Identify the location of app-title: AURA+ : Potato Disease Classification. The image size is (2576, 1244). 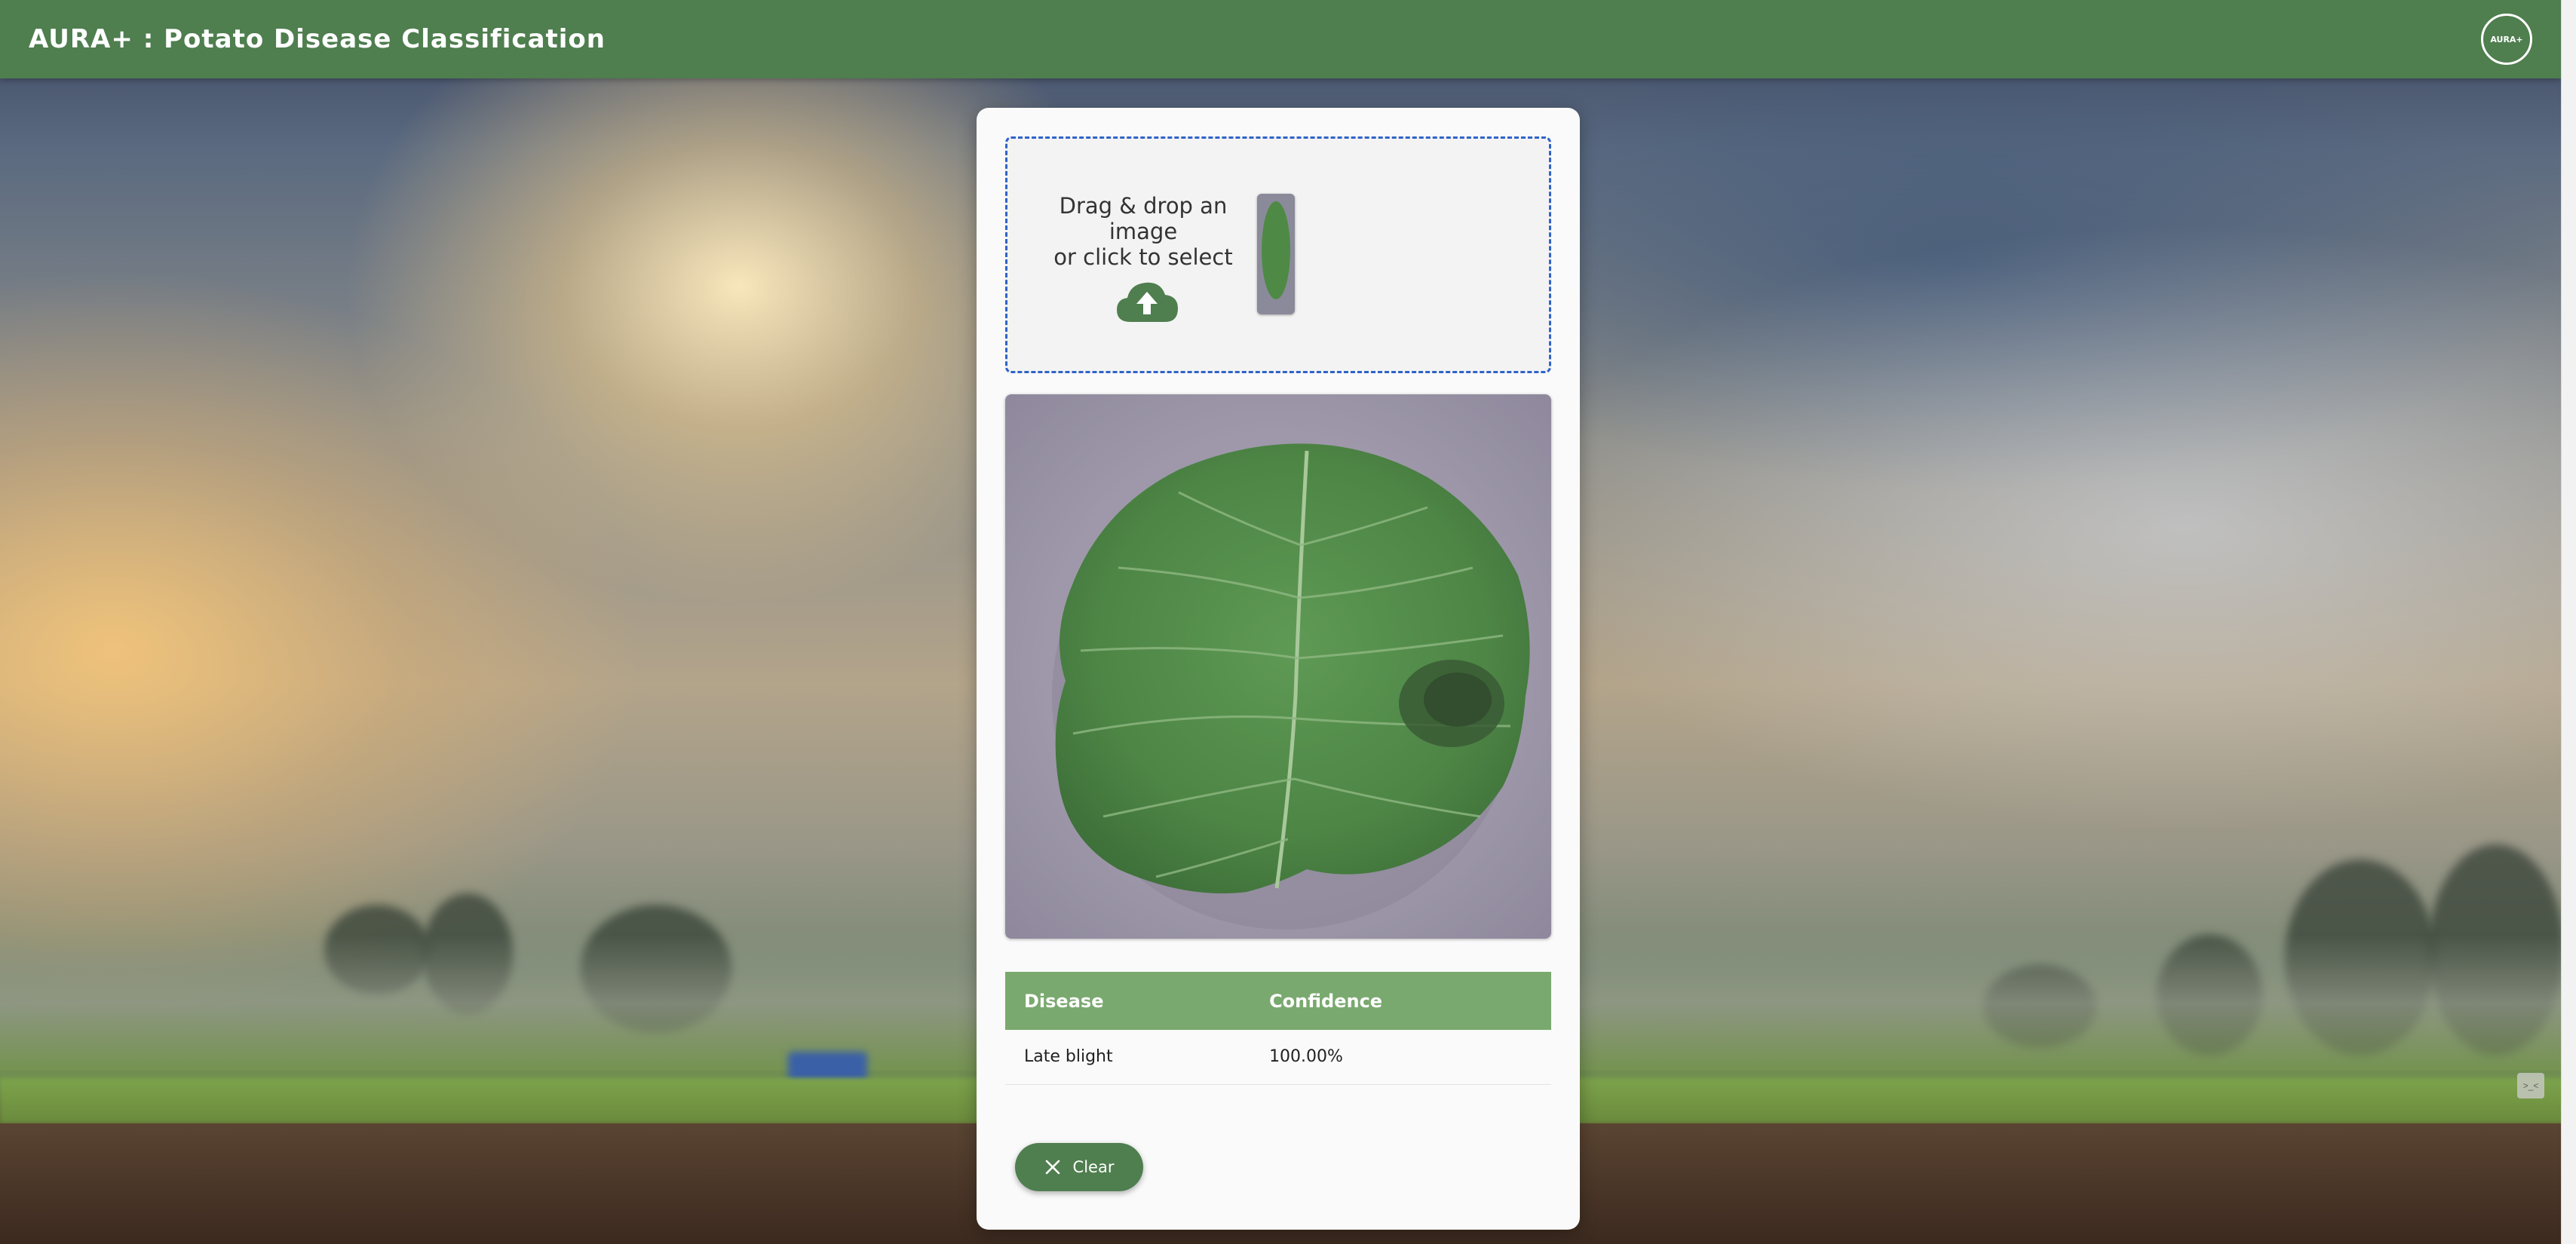
(317, 39).